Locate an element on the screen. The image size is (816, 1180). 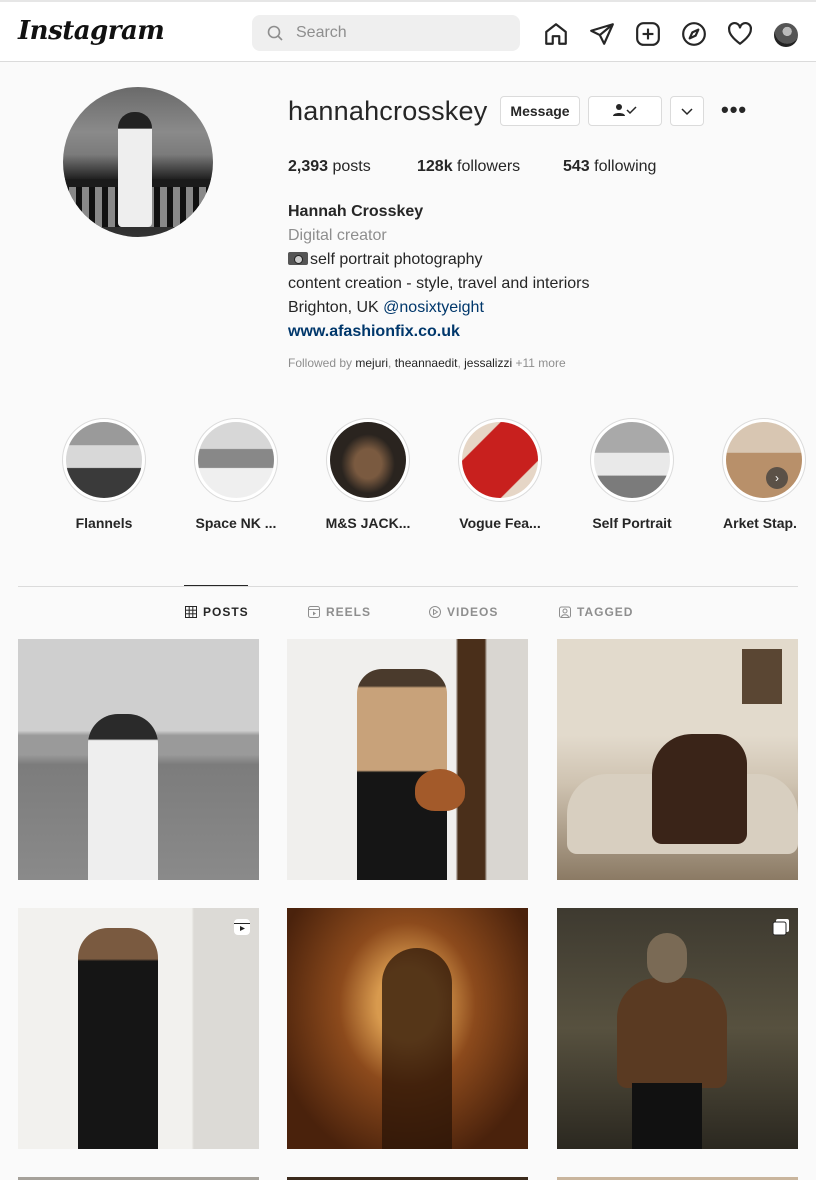
message-button: Message is located at coordinates (540, 111).